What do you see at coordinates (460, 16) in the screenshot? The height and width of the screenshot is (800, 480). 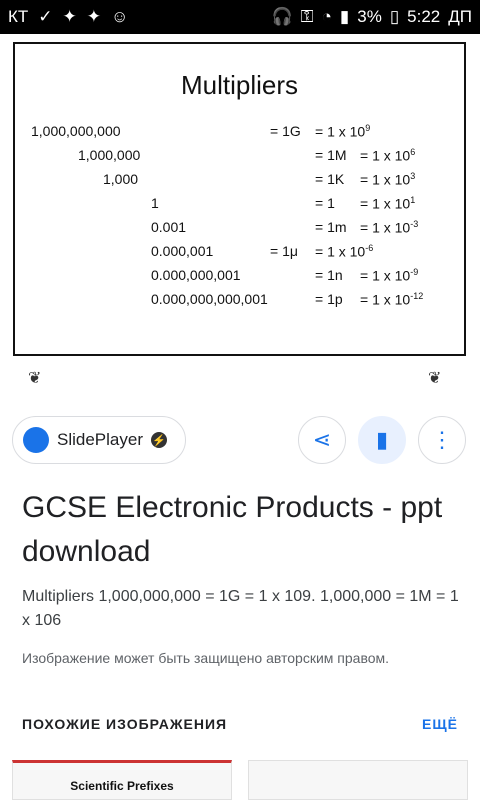 I see `ampm: ДП` at bounding box center [460, 16].